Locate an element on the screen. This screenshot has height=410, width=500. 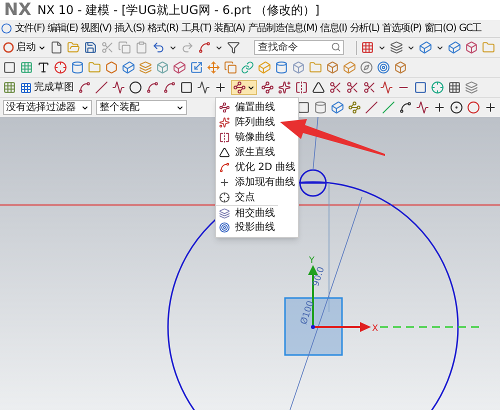
new-file-icon is located at coordinates (56, 47).